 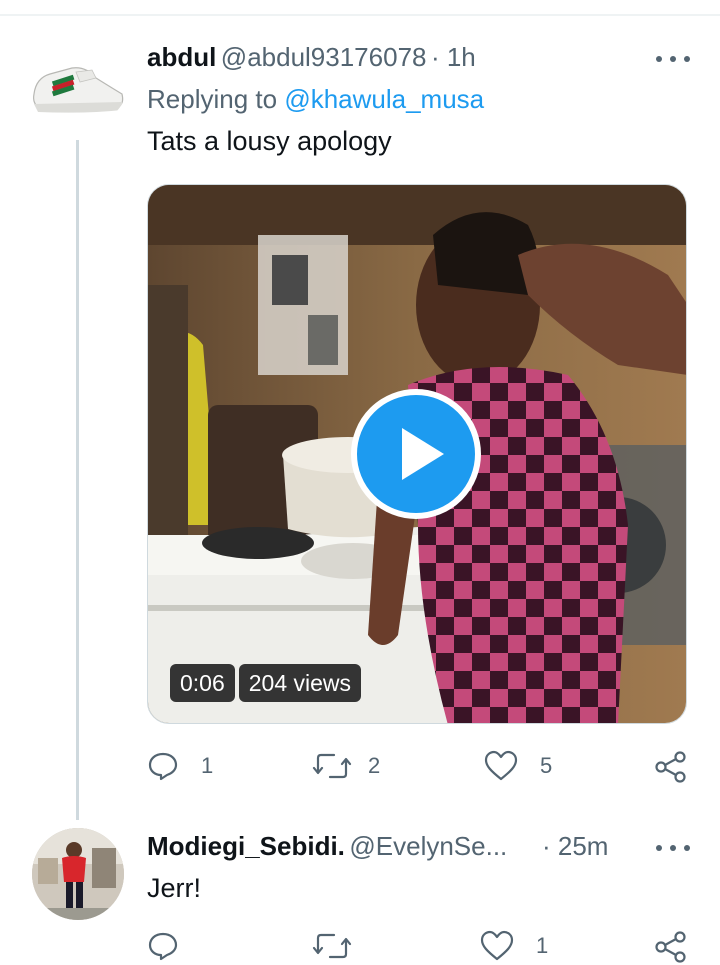 I want to click on replying-to: Replying to @khawula_musa, so click(x=315, y=99).